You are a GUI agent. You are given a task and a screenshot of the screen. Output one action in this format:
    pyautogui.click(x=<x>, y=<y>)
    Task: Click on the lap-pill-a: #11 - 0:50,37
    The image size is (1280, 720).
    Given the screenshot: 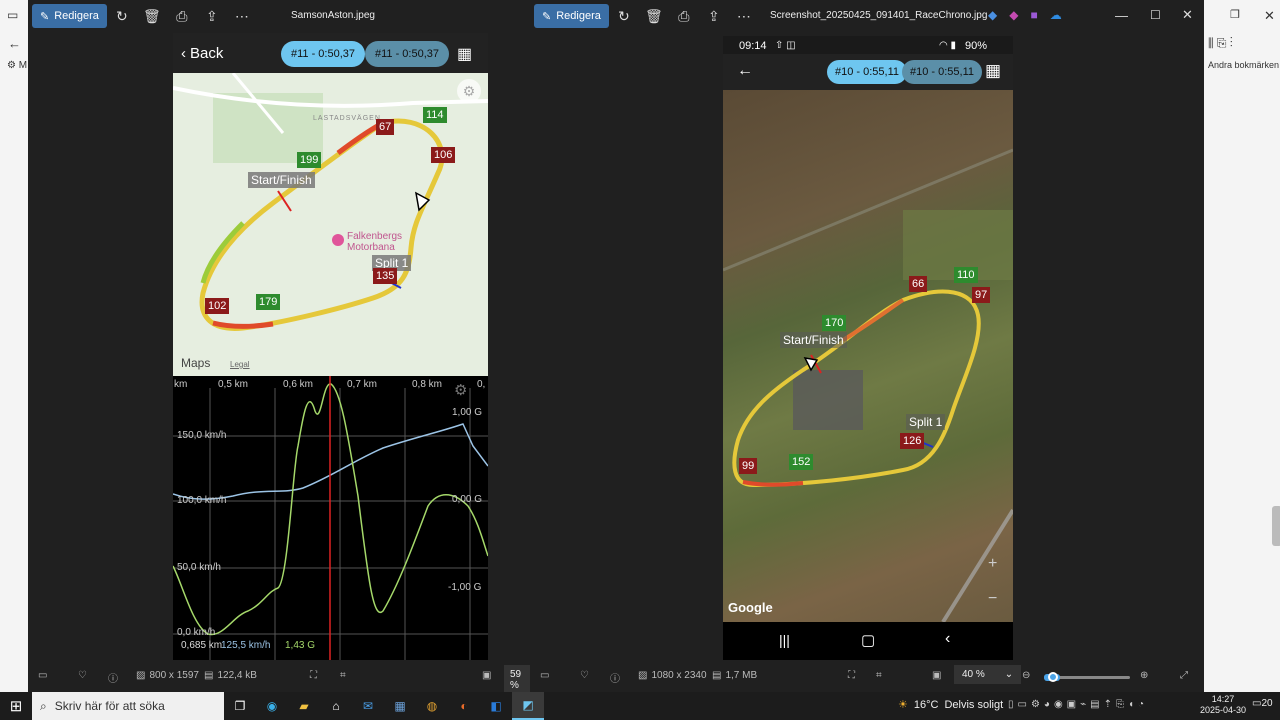 What is the action you would take?
    pyautogui.click(x=323, y=54)
    